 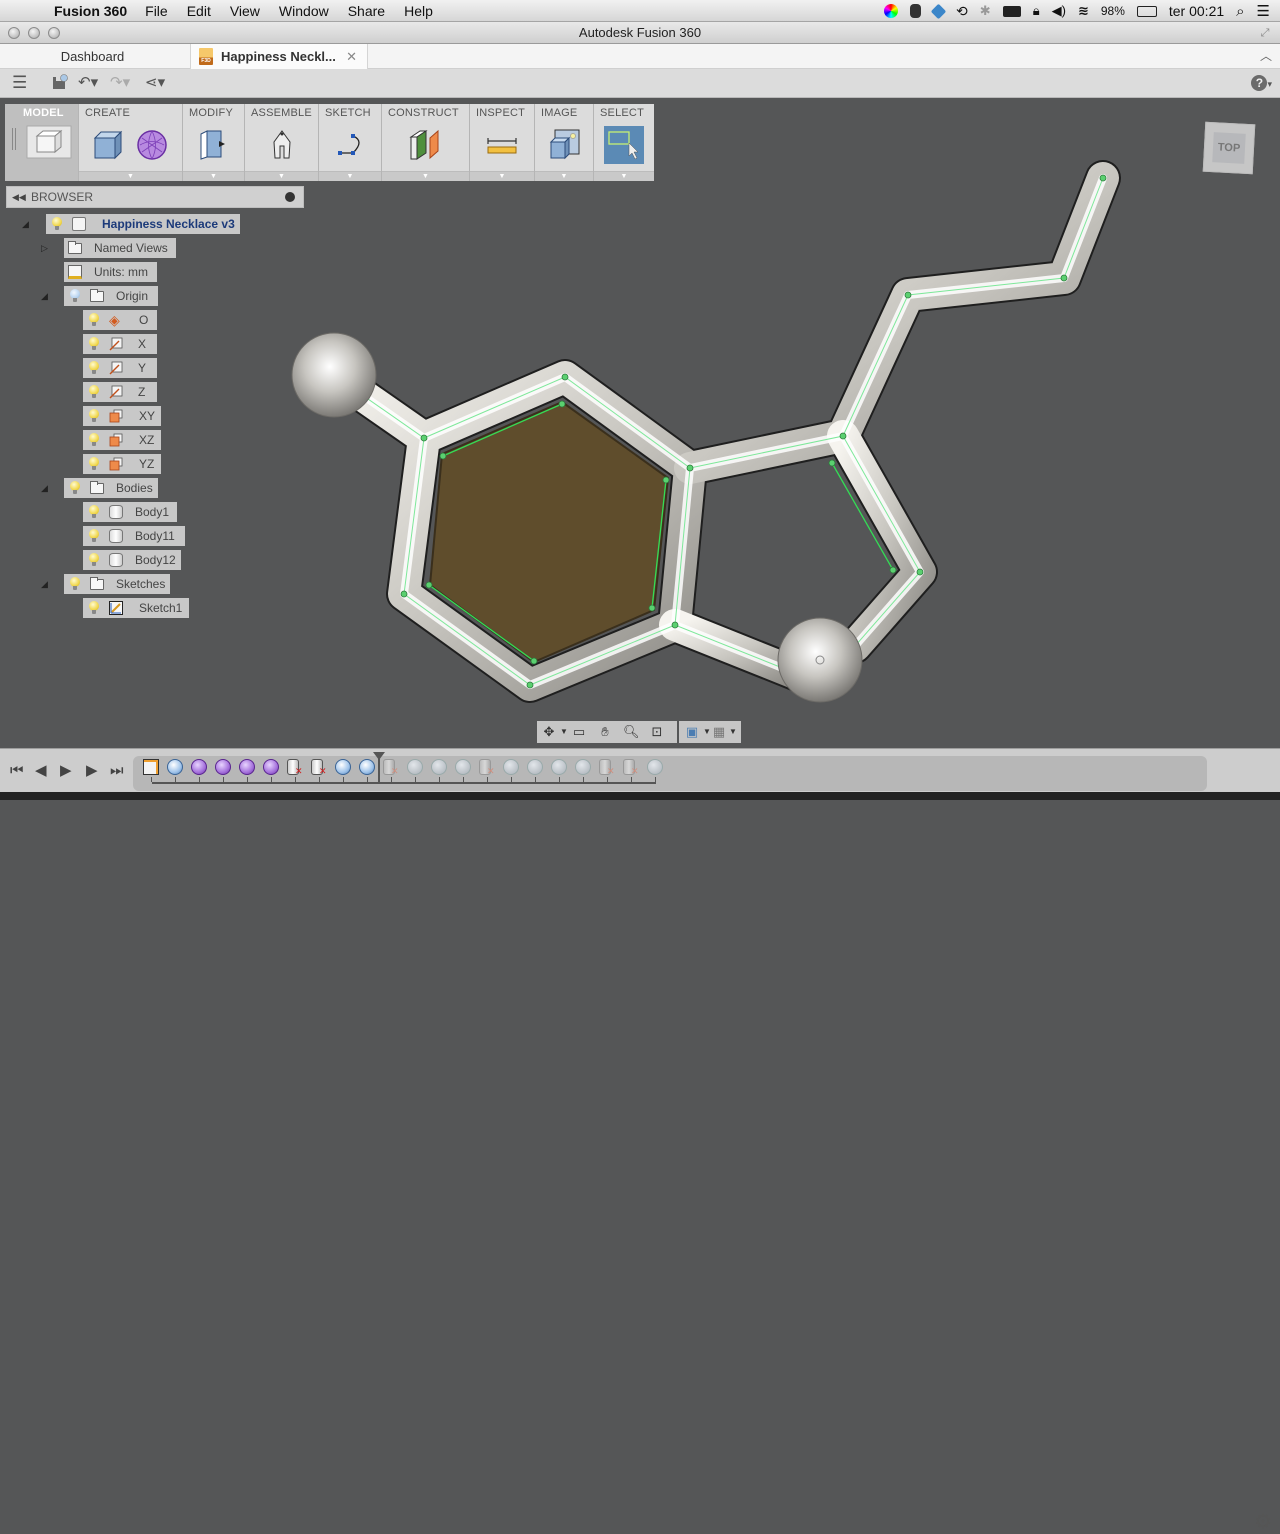 I want to click on go-to-end-button: ⏭, so click(x=117, y=771).